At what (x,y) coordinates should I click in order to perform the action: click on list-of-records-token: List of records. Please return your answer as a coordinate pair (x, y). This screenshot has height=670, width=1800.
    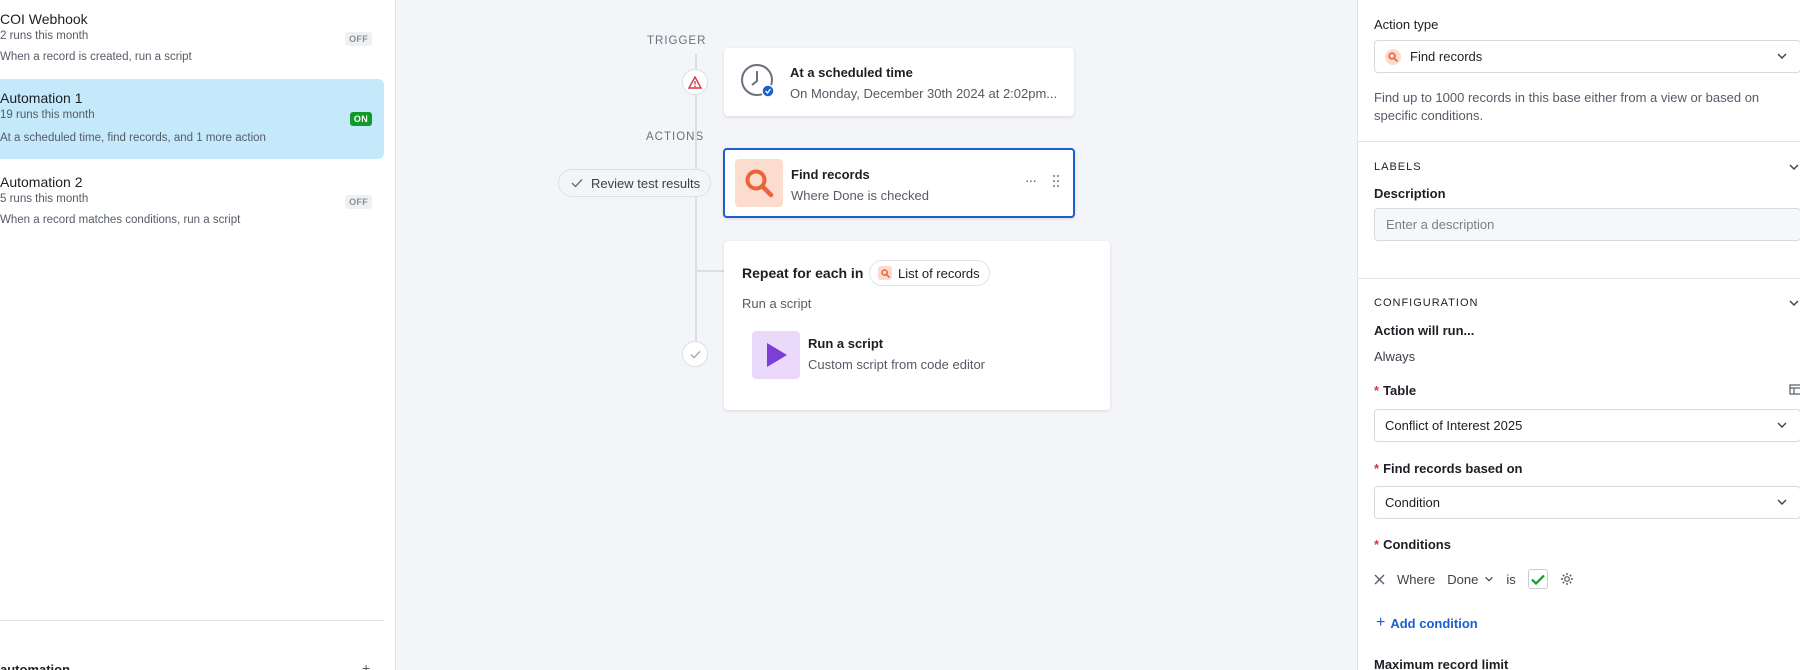
    Looking at the image, I should click on (929, 273).